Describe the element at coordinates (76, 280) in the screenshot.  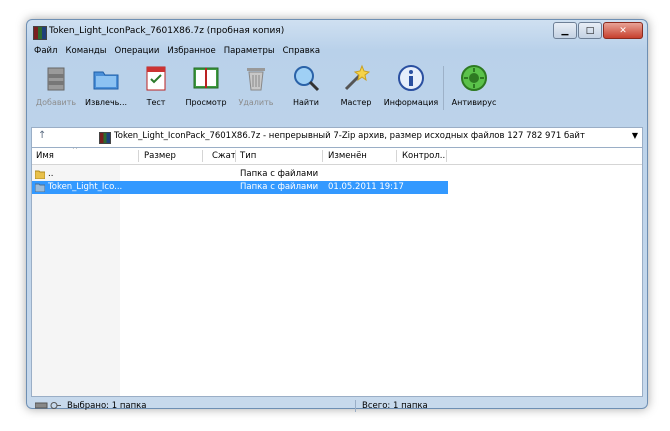
I see `name-column-shade` at that location.